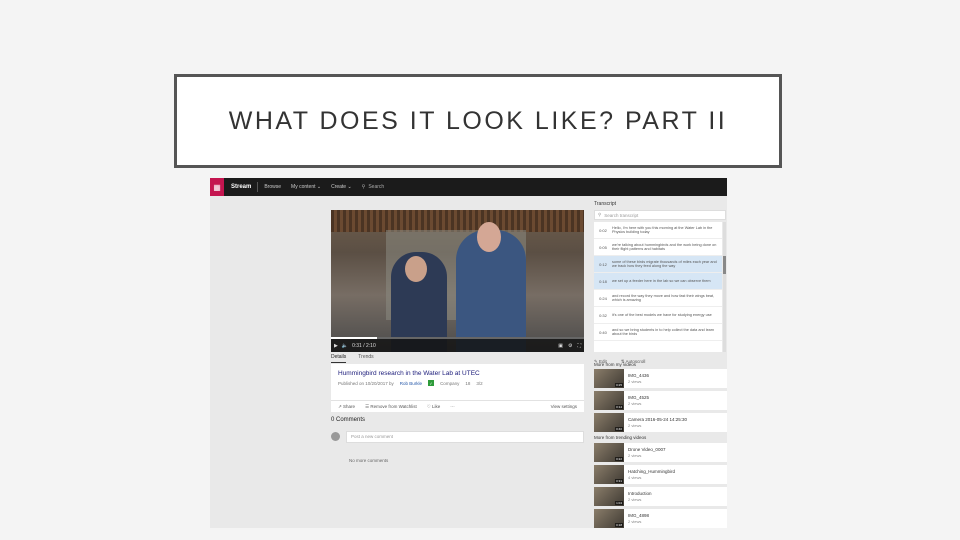 This screenshot has height=540, width=960. What do you see at coordinates (660, 378) in the screenshot?
I see `video-card: 0:25 IMG_4436 2 views` at bounding box center [660, 378].